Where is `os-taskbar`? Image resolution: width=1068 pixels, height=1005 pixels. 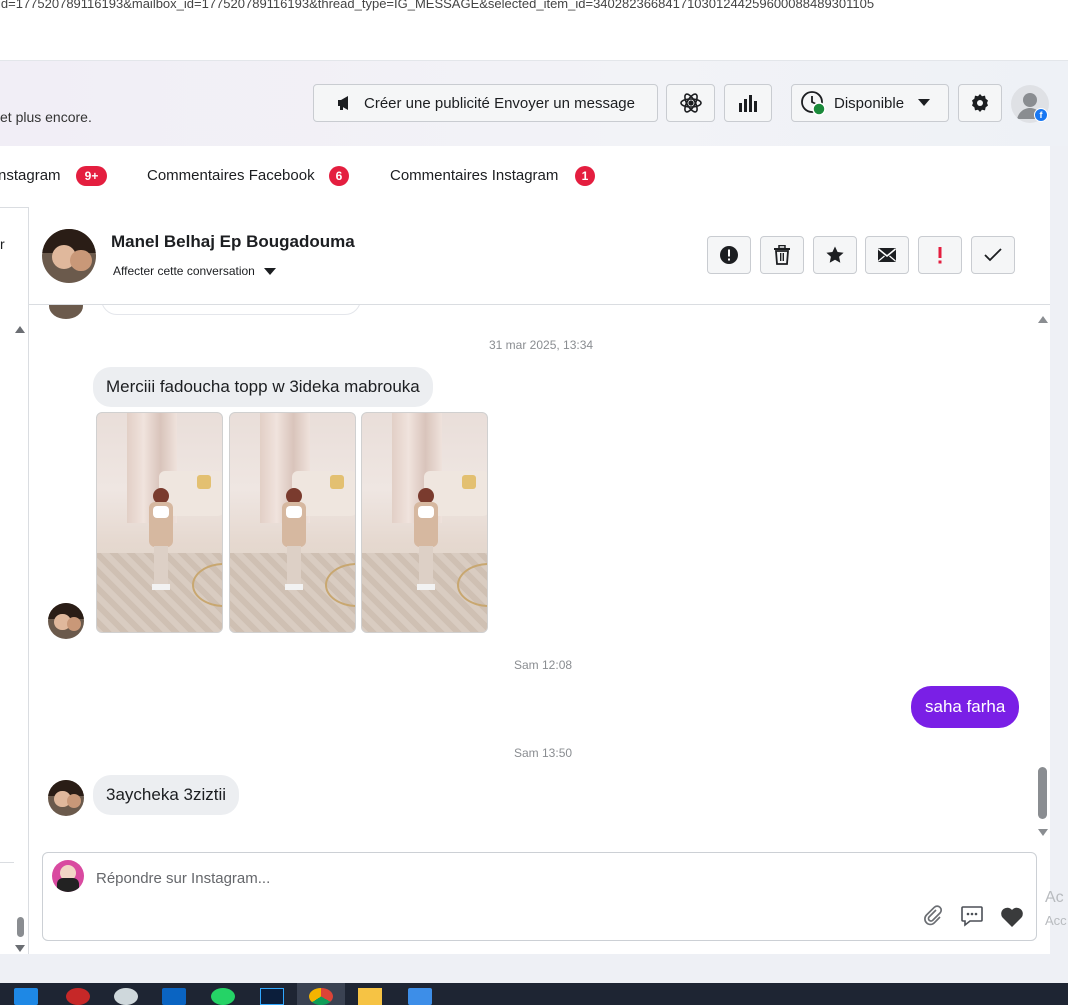 os-taskbar is located at coordinates (534, 994).